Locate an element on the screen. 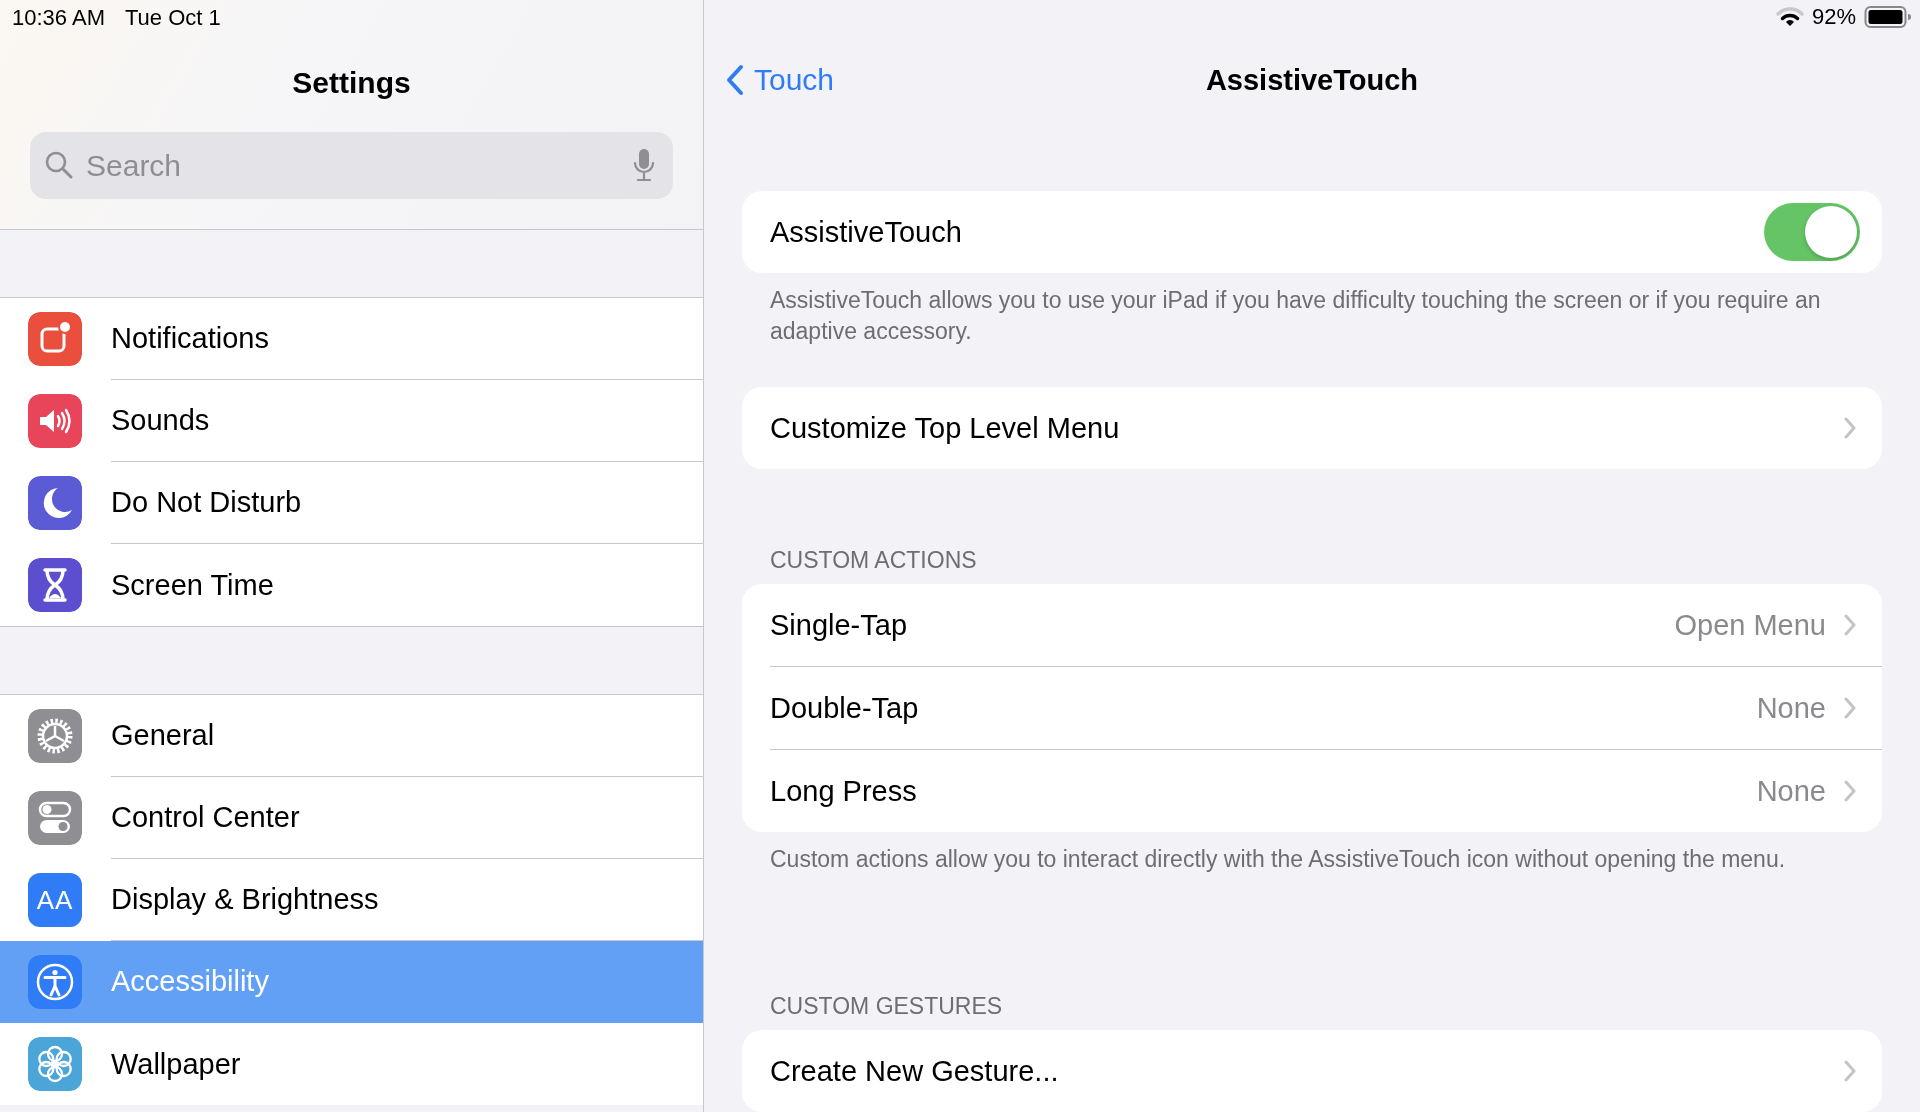  letters-icon: AA is located at coordinates (55, 900).